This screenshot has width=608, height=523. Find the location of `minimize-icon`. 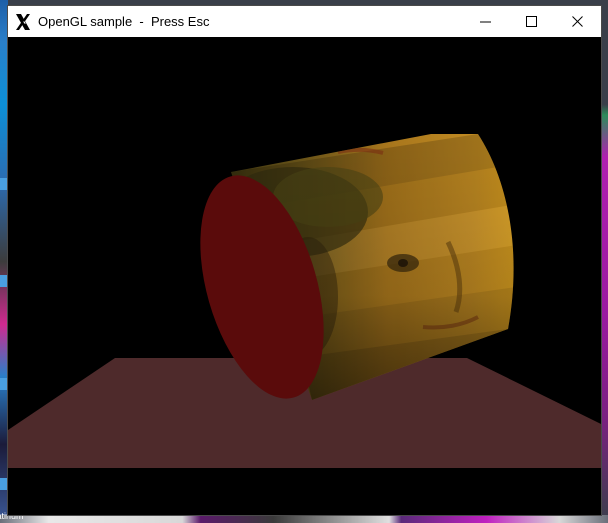

minimize-icon is located at coordinates (485, 22).